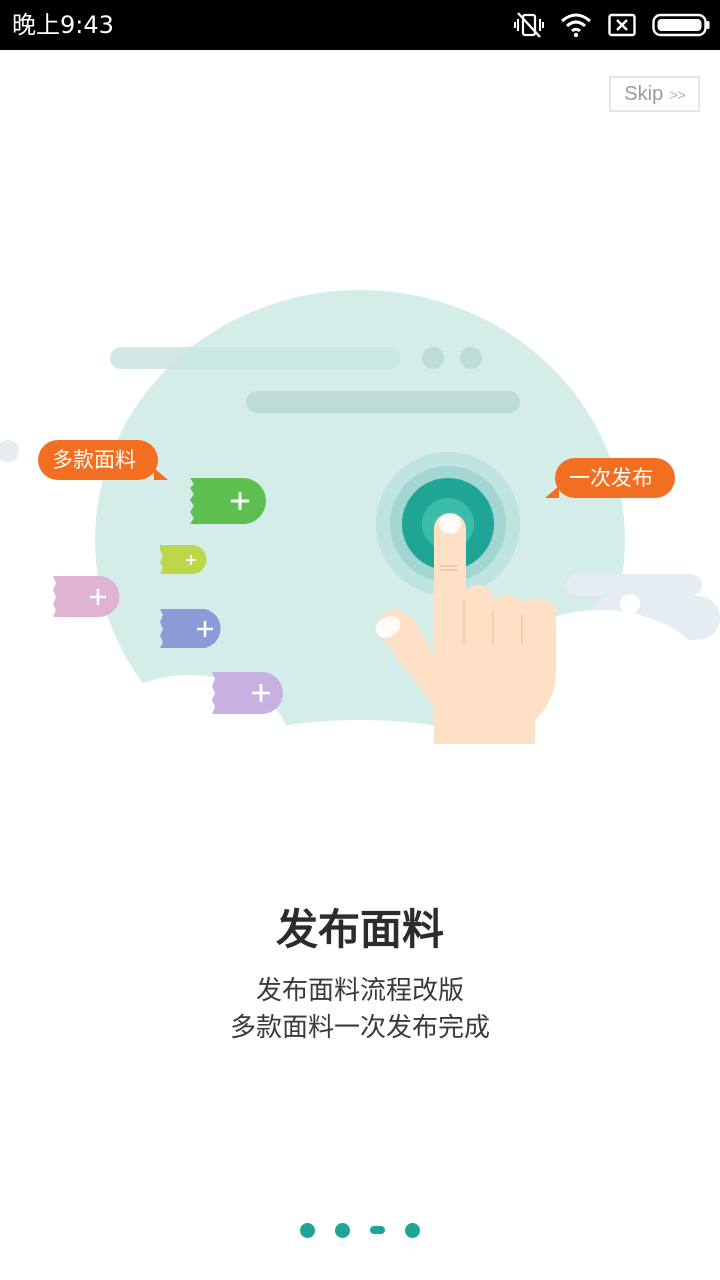 This screenshot has width=720, height=1280. What do you see at coordinates (103, 460) in the screenshot?
I see `speech-bubble-multiple-fabrics: 多款面料` at bounding box center [103, 460].